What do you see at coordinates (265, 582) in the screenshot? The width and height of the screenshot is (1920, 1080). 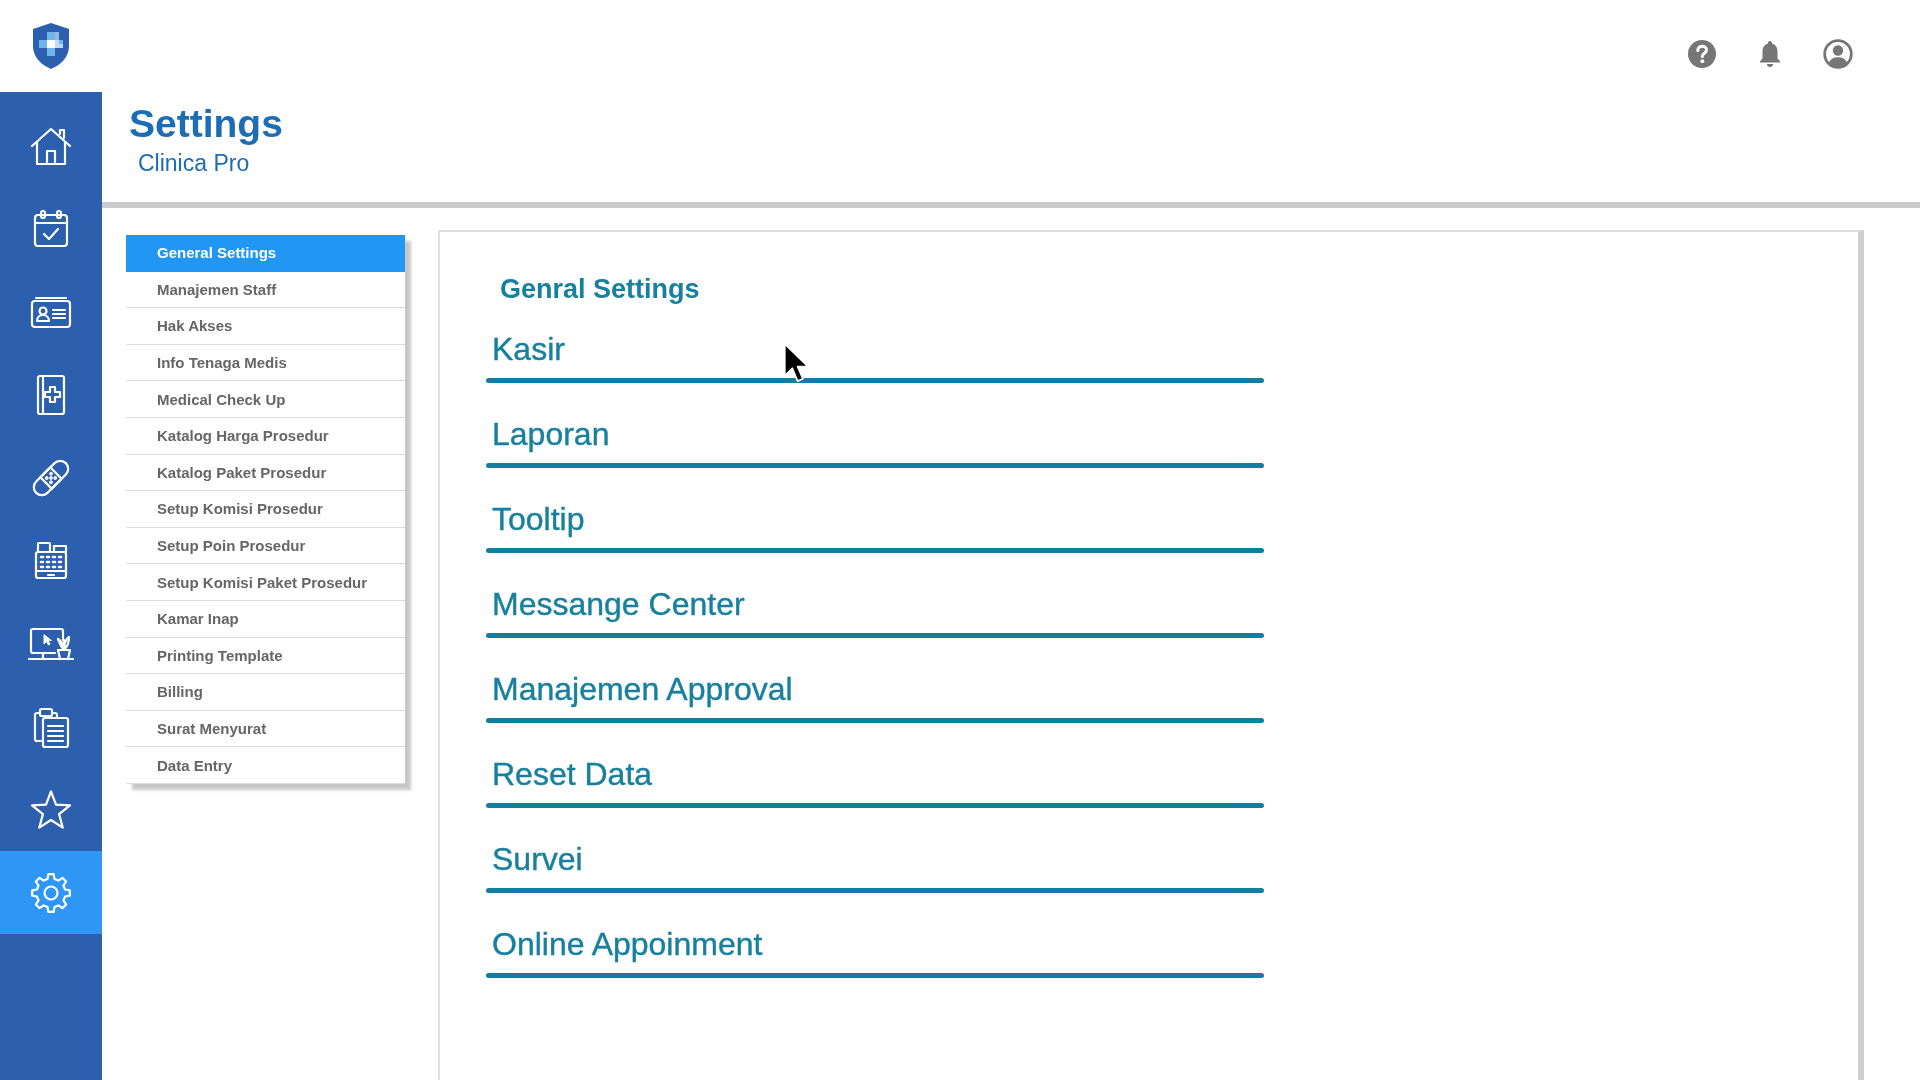 I see `settings-menu-item: Setup Komisi Paket Prosedur` at bounding box center [265, 582].